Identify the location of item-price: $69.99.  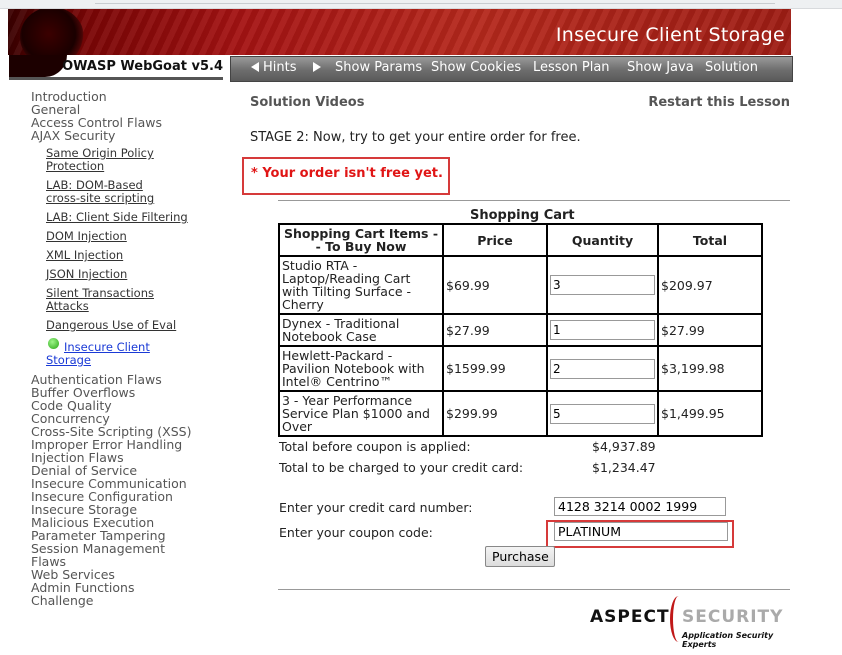
(495, 285).